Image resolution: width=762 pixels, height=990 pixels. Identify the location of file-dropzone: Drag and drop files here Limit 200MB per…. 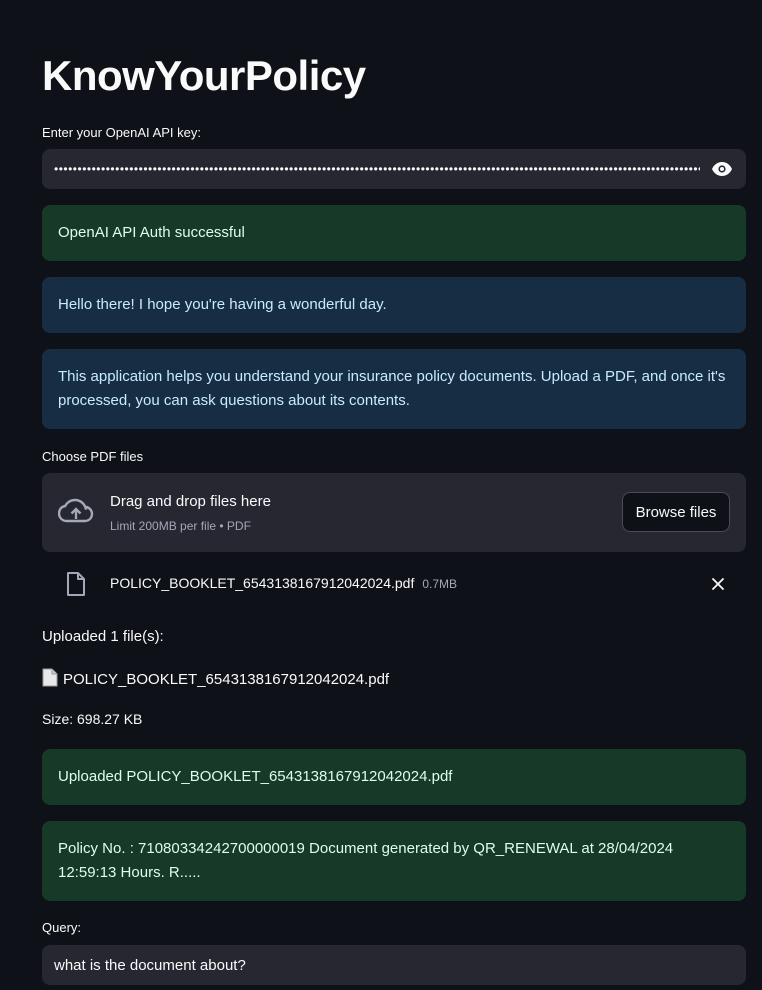
(394, 512).